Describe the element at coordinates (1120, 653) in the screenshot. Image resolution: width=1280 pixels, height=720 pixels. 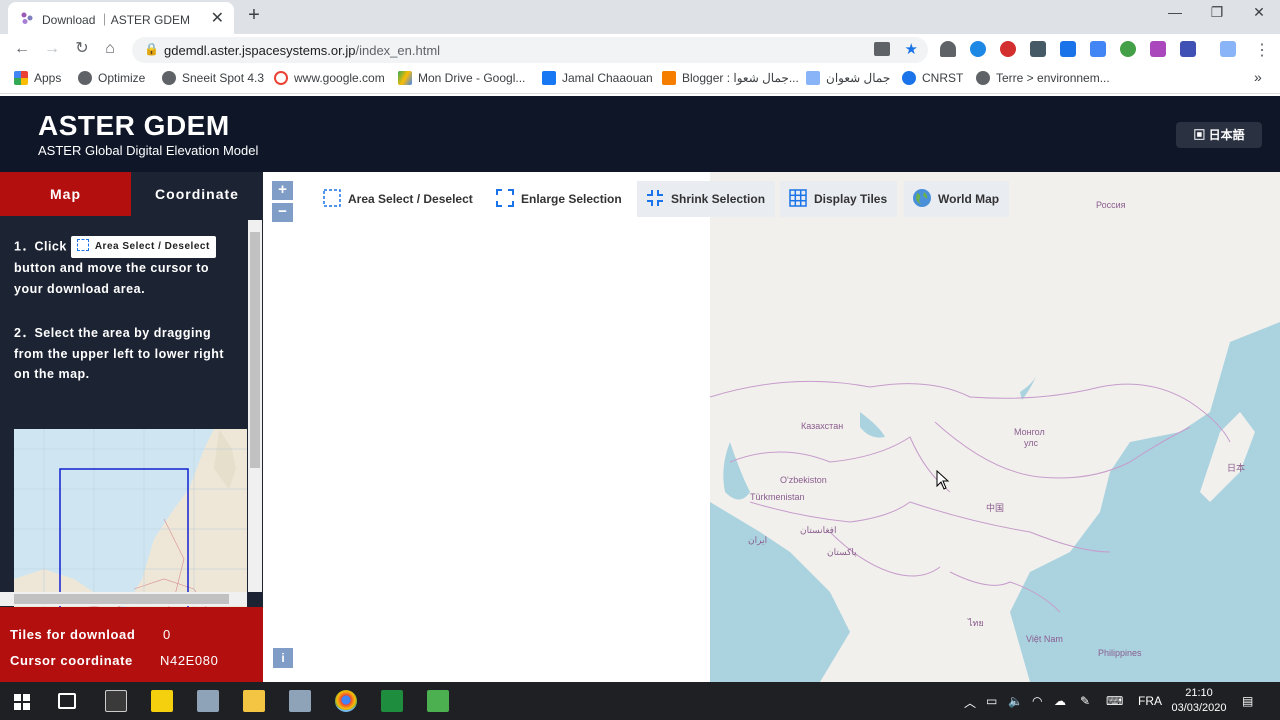
I see `map-label-philippines: Philippines` at that location.